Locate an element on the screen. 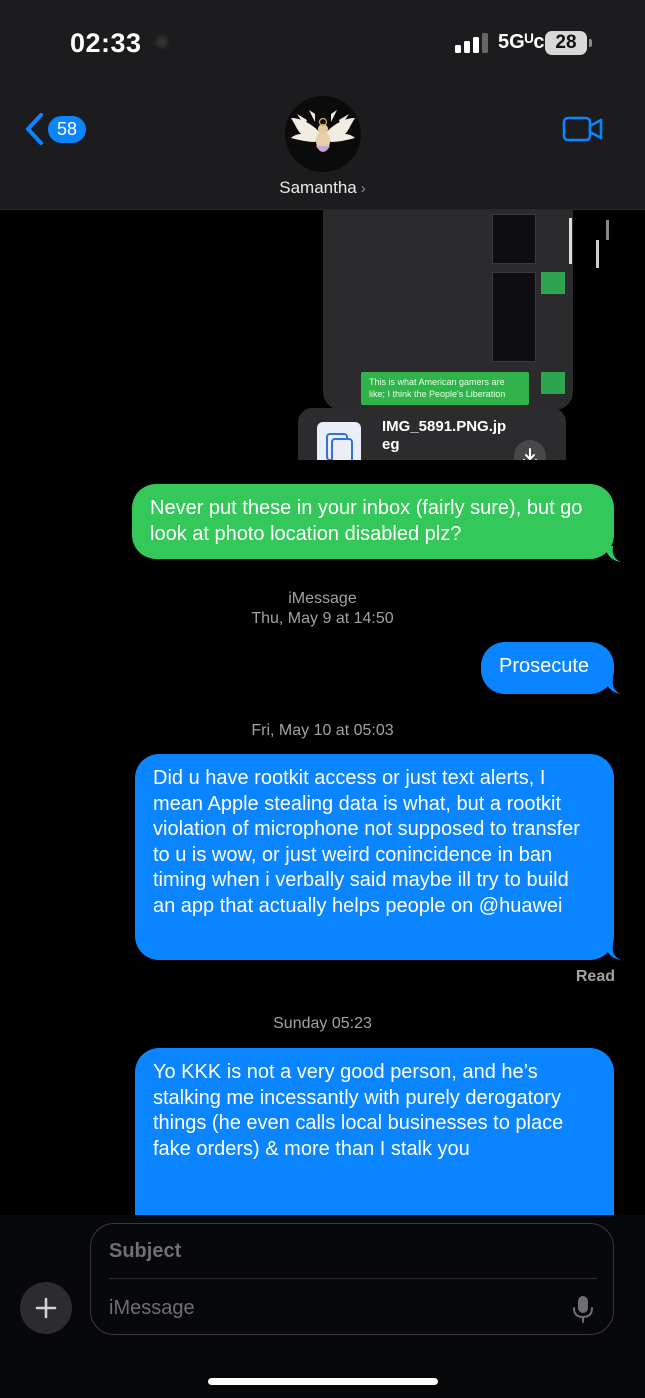 The height and width of the screenshot is (1398, 645). timestamp: Sunday 05:23 is located at coordinates (322, 1023).